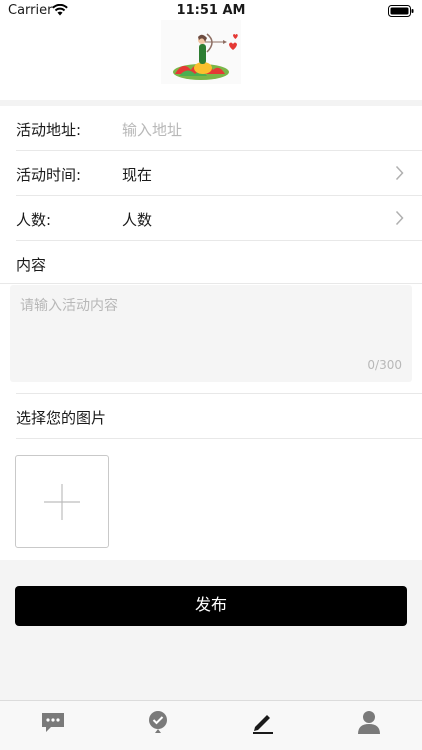 The image size is (422, 750). What do you see at coordinates (31, 265) in the screenshot?
I see `content-label: 内容` at bounding box center [31, 265].